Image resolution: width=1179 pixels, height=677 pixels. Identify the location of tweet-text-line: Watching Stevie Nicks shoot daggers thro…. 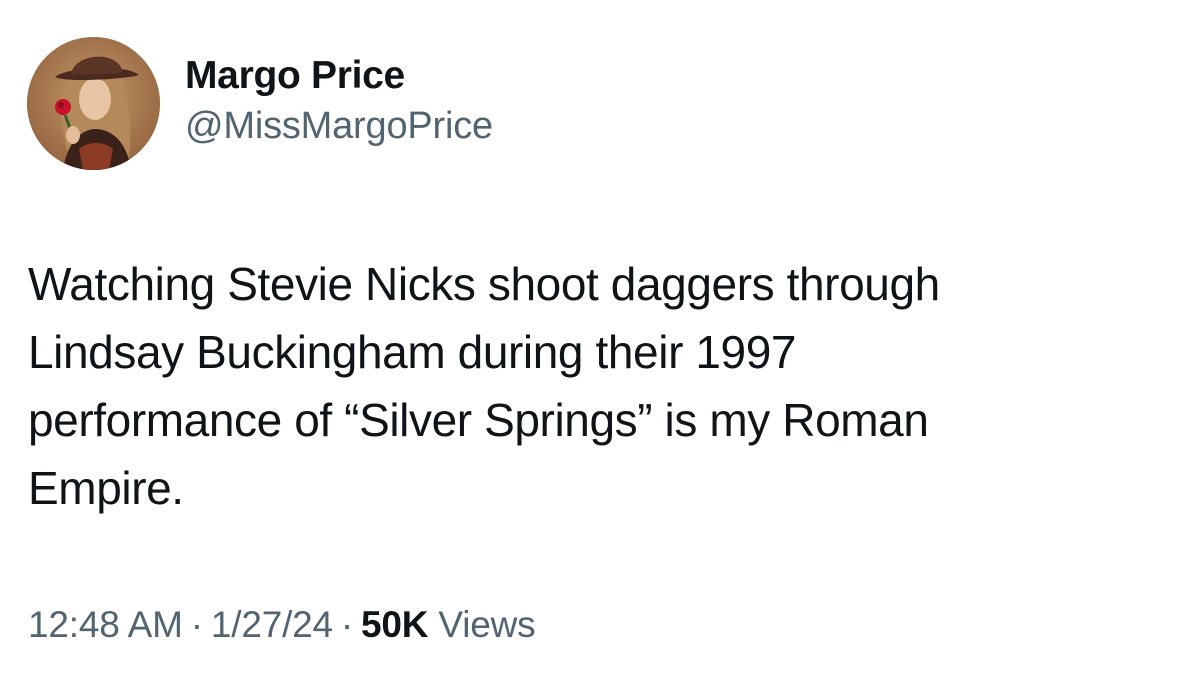
(484, 284).